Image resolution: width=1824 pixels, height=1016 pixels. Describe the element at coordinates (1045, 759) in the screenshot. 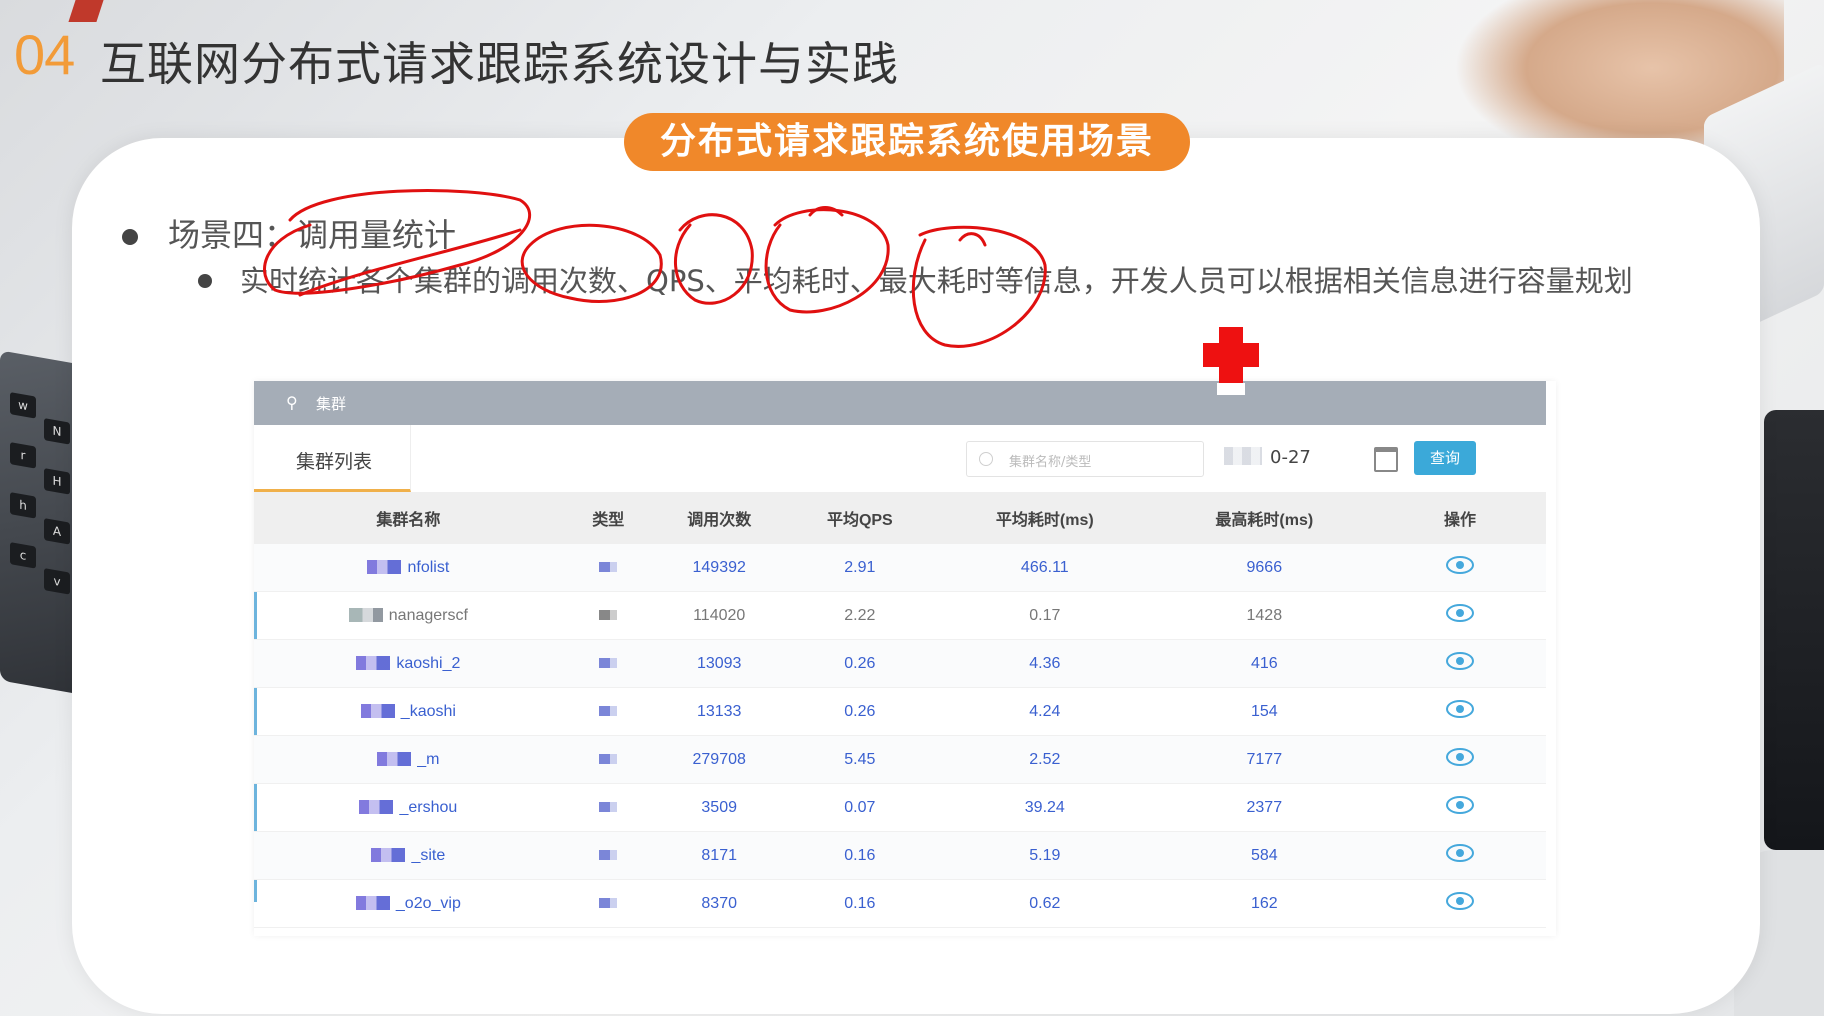

I see `cell-avg-latency: 2.52` at that location.